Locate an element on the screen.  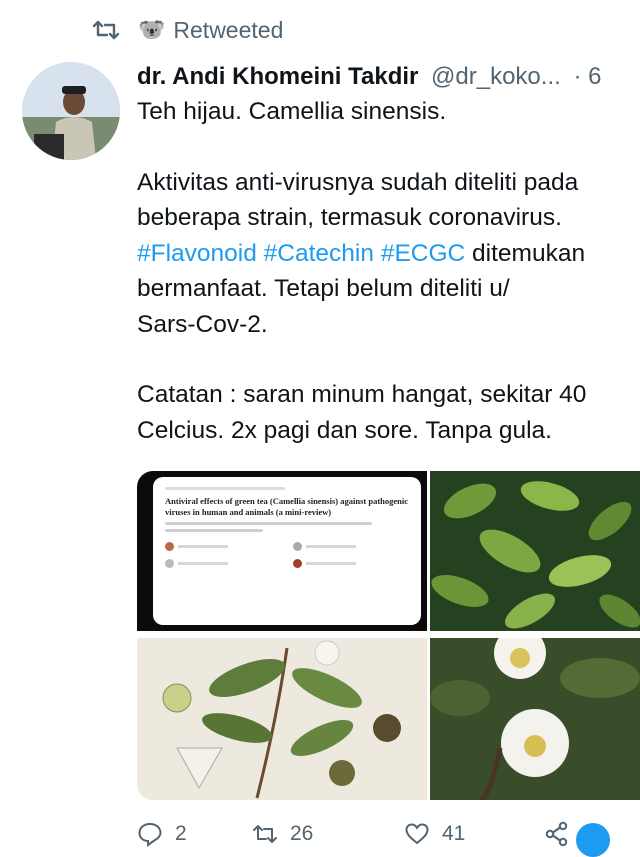
tweet-actions: 2 26 41 is located at coordinates (388, 836).